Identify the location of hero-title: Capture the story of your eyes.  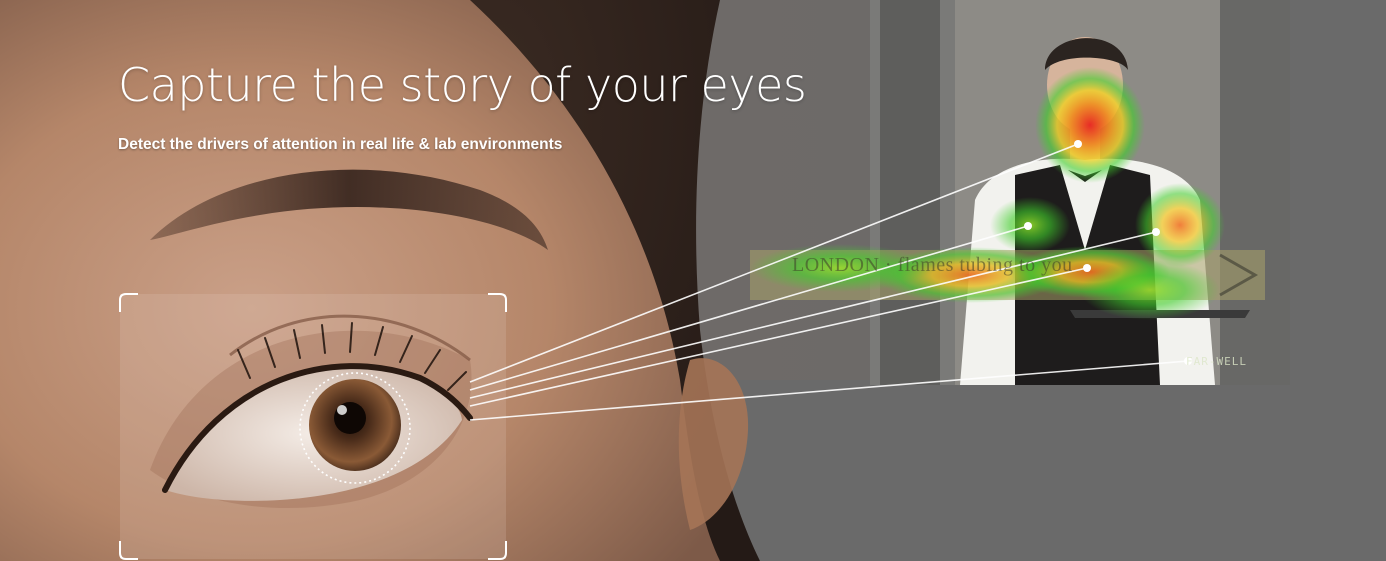
(462, 85).